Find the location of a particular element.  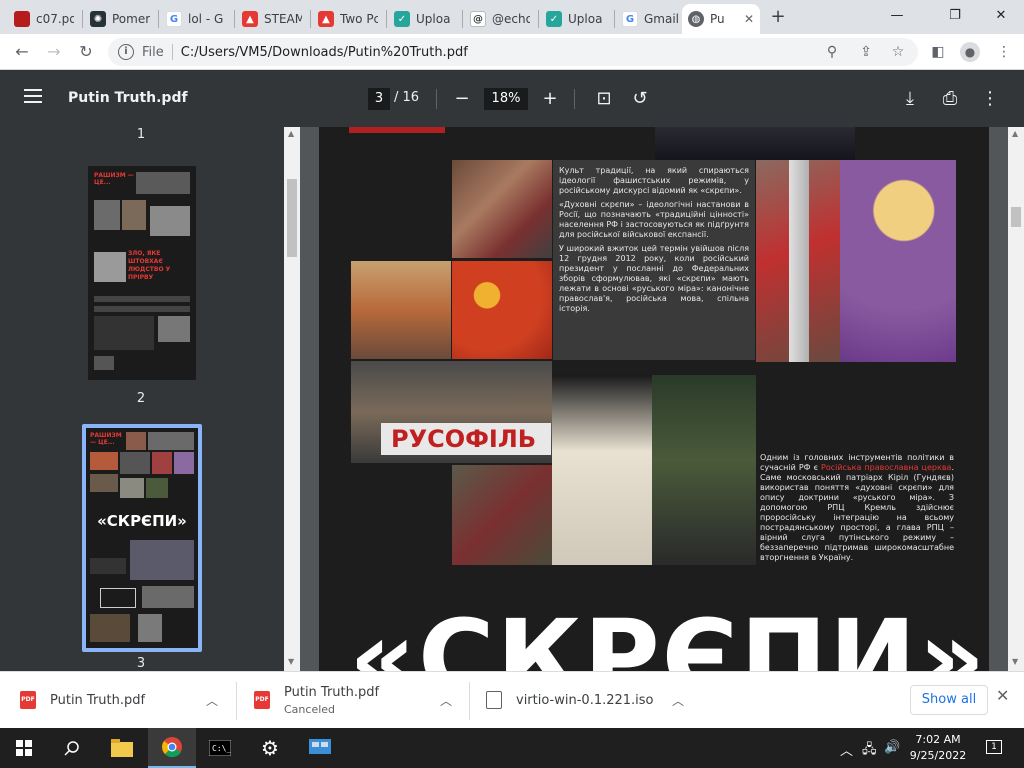

download-status: Canceled is located at coordinates (310, 709).